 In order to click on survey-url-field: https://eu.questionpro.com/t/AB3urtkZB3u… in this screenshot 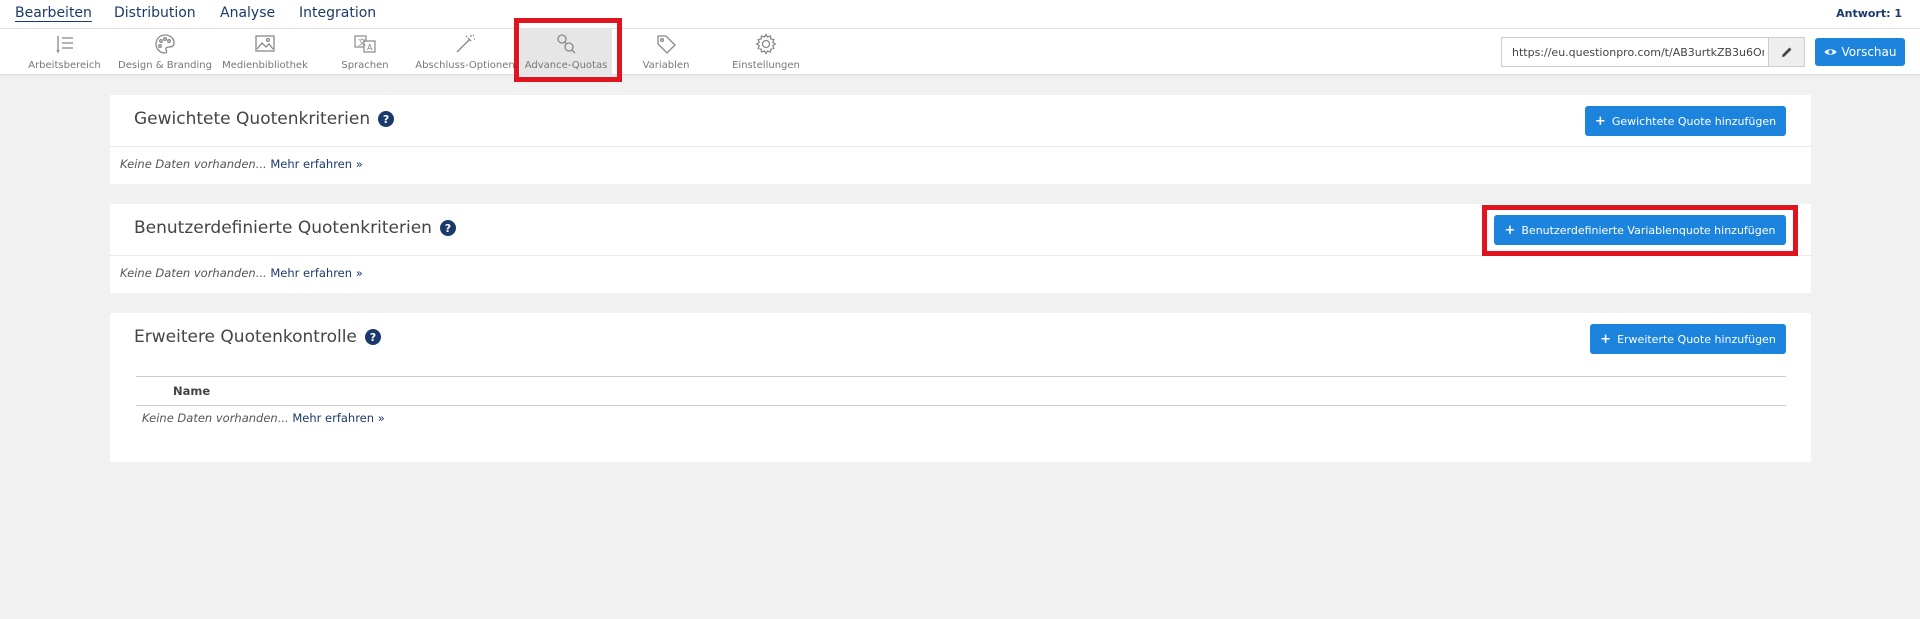, I will do `click(1653, 52)`.